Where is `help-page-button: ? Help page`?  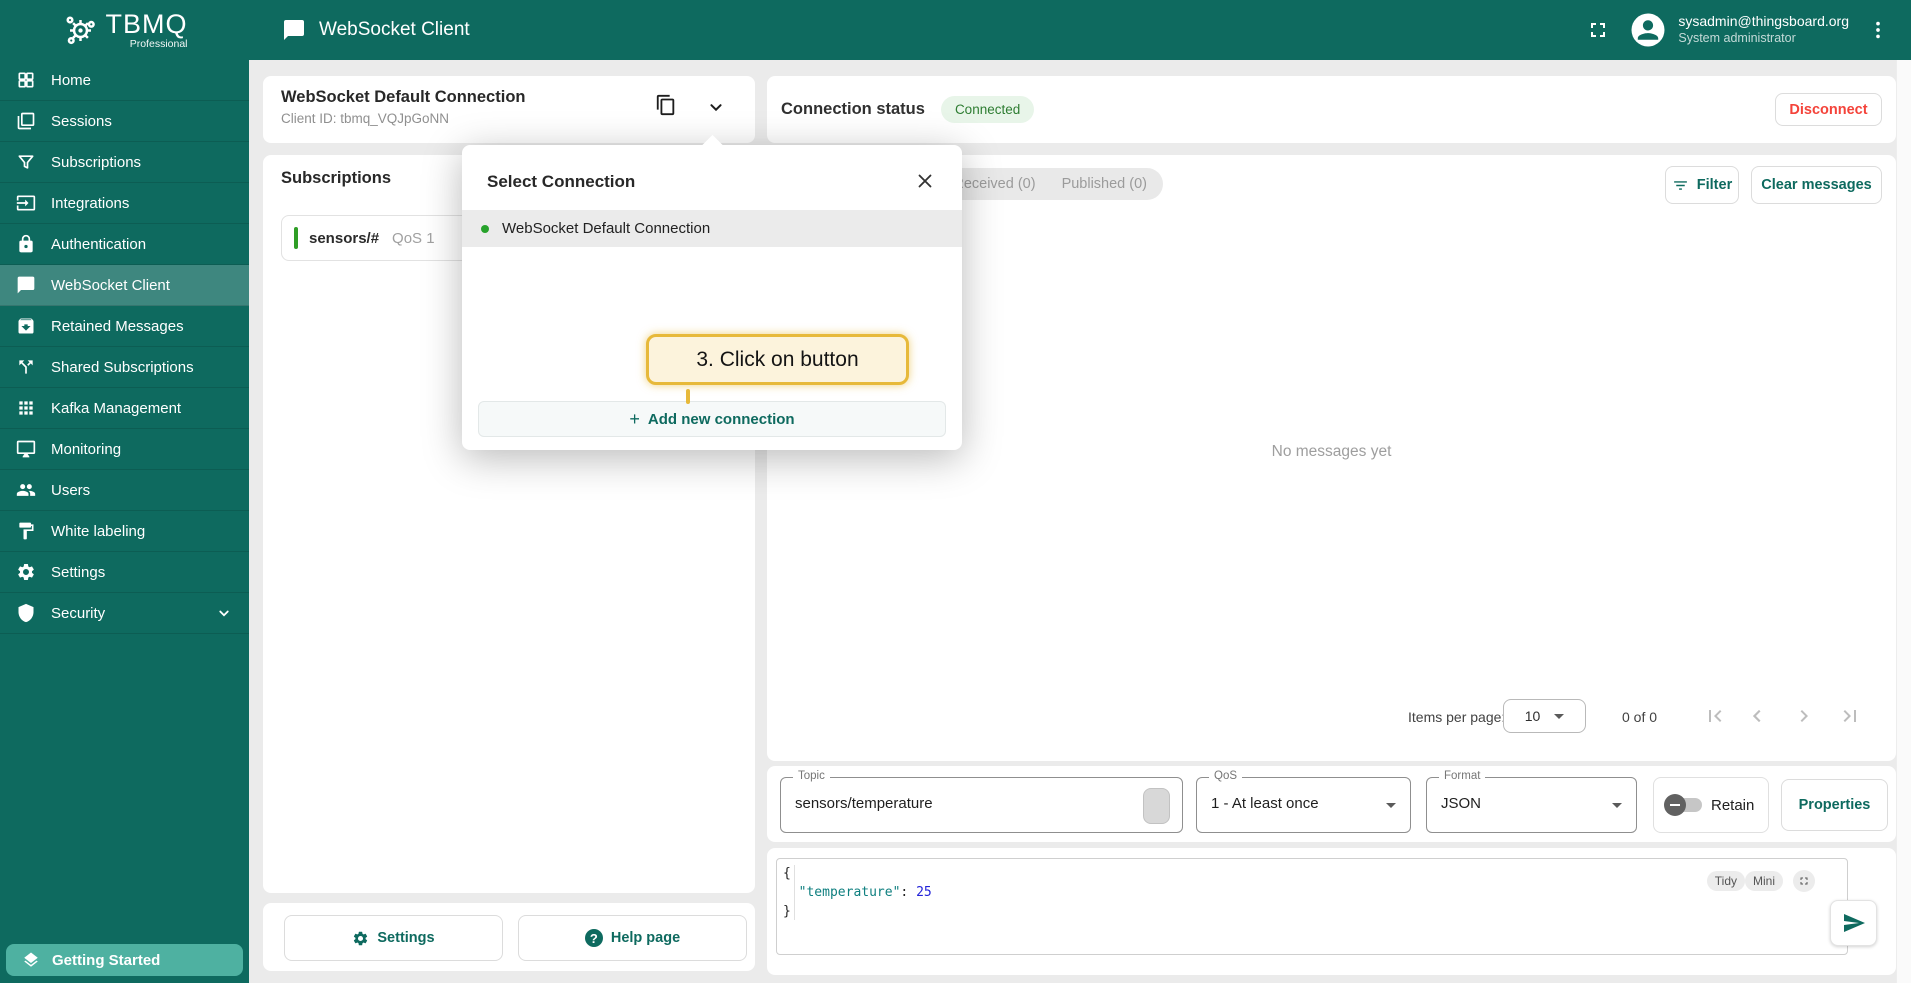
help-page-button: ? Help page is located at coordinates (632, 938).